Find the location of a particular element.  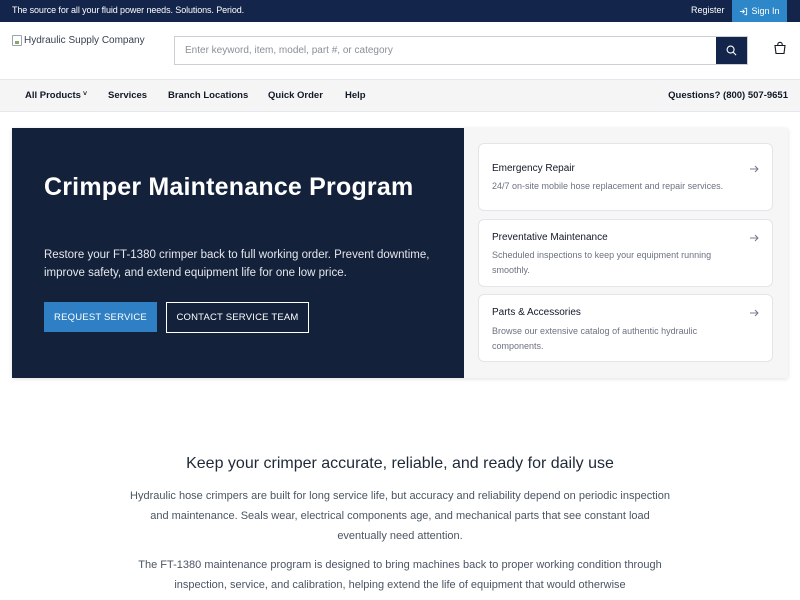

card-title: Parts & Accessories is located at coordinates (536, 312).